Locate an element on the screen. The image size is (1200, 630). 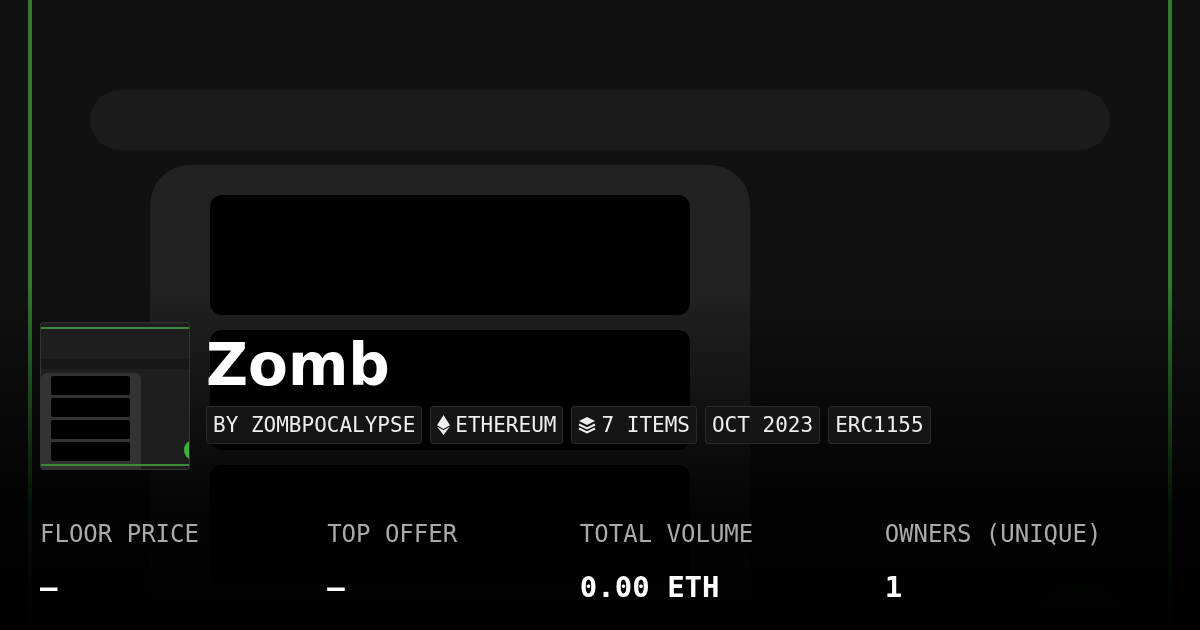
stat-label: TOP OFFER is located at coordinates (393, 534).